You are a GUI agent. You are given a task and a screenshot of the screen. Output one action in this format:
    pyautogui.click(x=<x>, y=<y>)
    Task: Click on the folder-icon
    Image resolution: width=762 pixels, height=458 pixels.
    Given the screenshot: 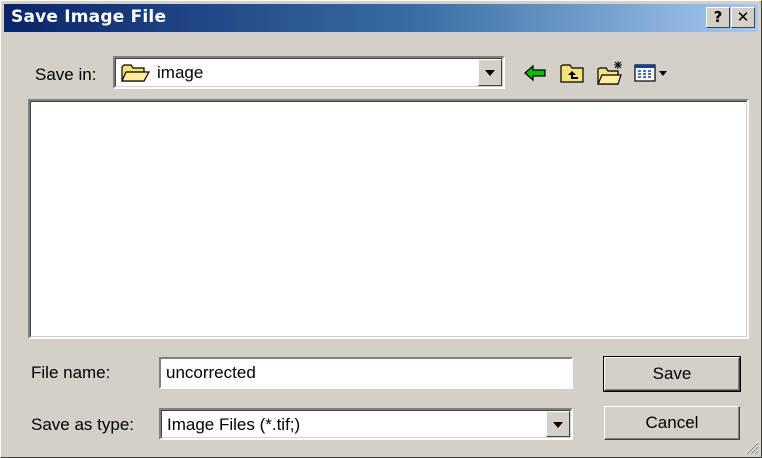 What is the action you would take?
    pyautogui.click(x=136, y=73)
    